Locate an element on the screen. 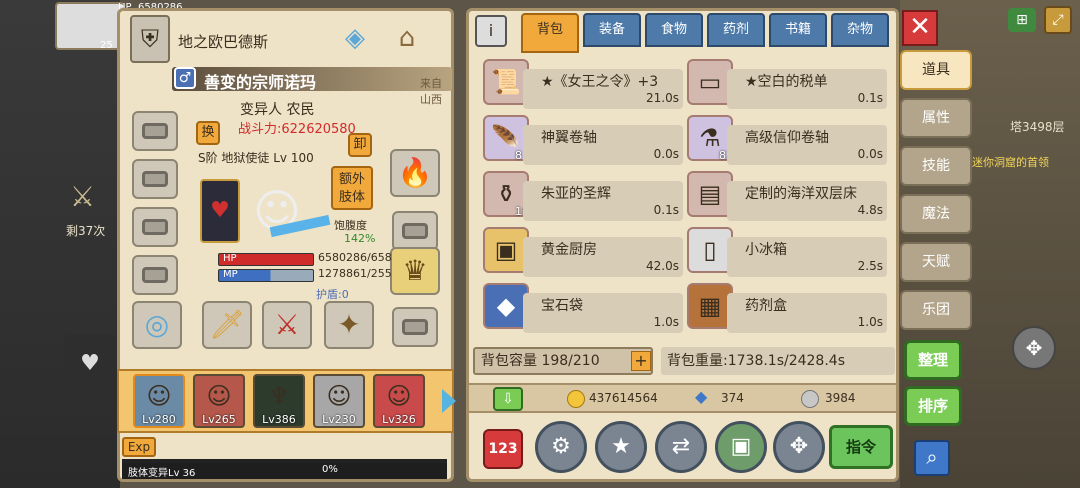 The width and height of the screenshot is (1080, 488). heart-icon: ♥ is located at coordinates (90, 364).